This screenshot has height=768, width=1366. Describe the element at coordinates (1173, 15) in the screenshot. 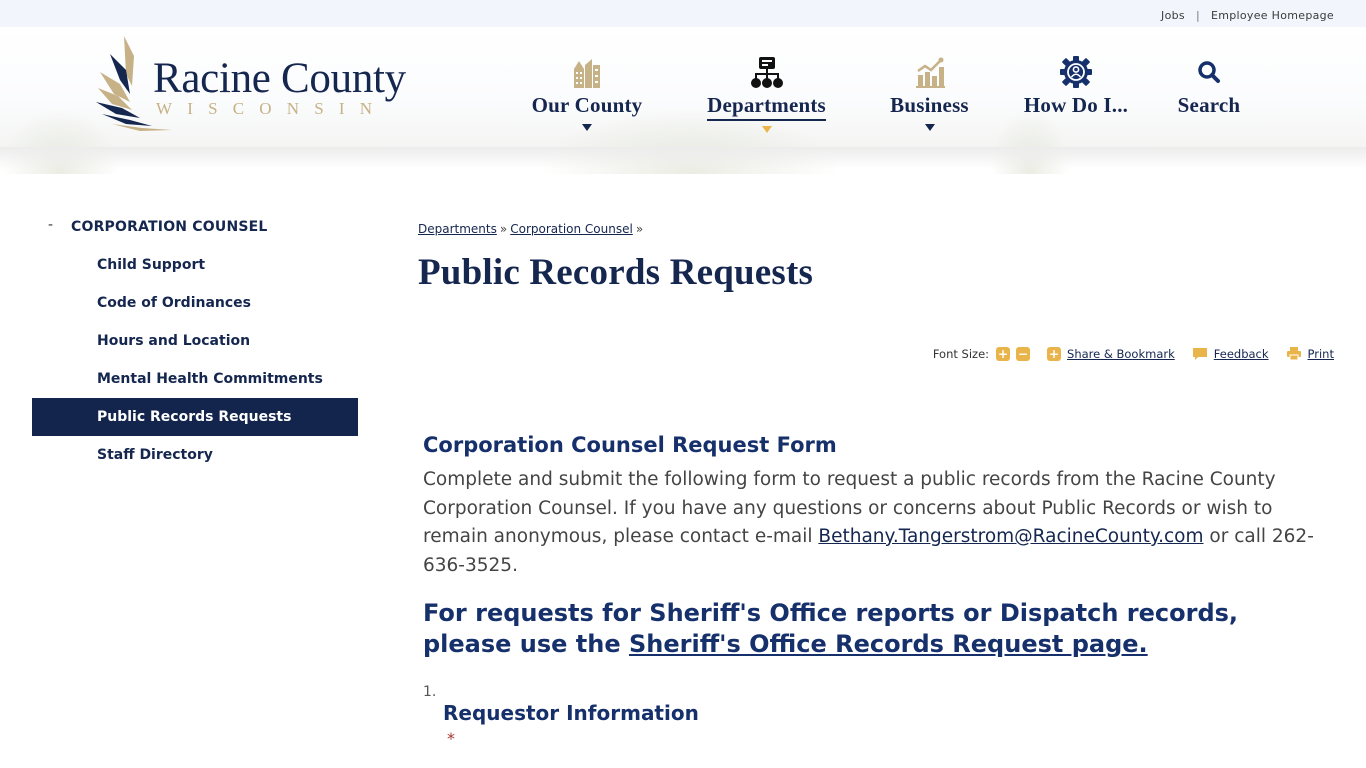

I see `jobs-link: Jobs` at that location.